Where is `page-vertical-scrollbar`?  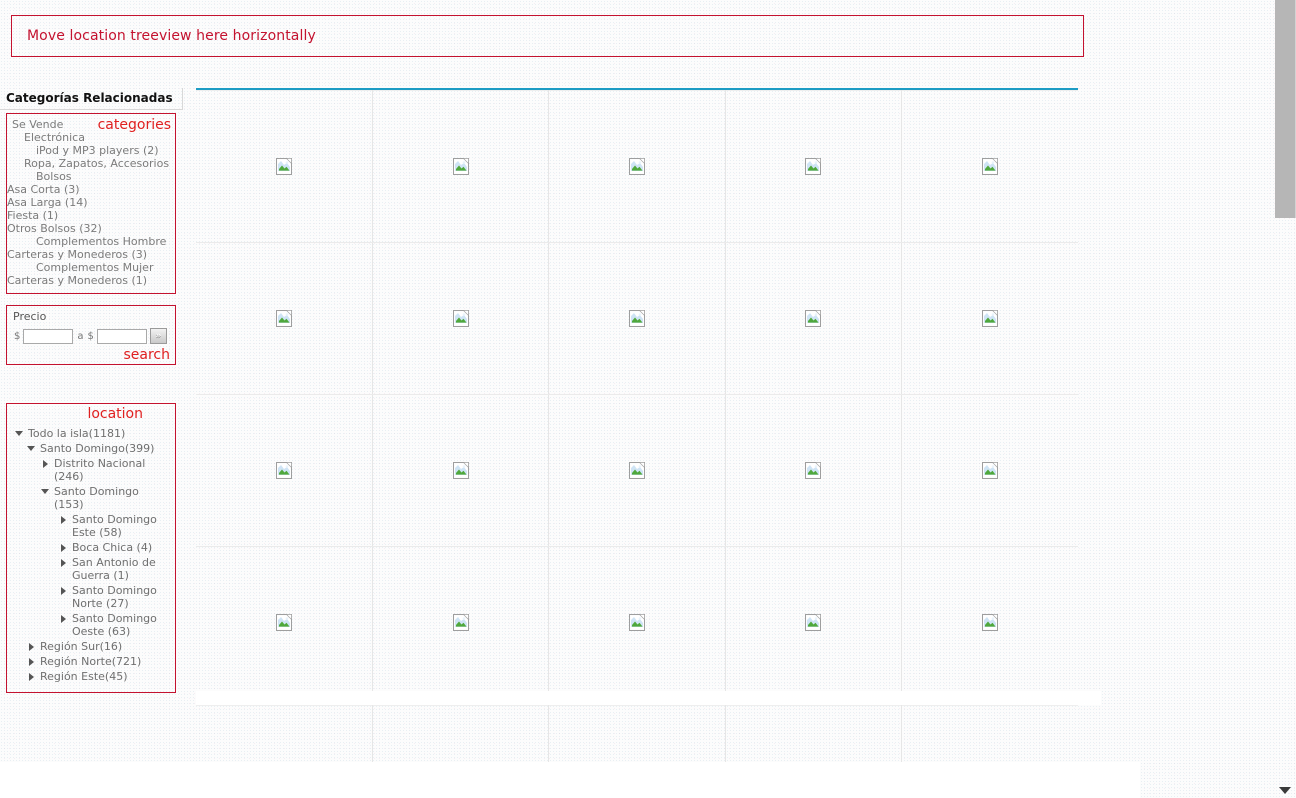 page-vertical-scrollbar is located at coordinates (1284, 399).